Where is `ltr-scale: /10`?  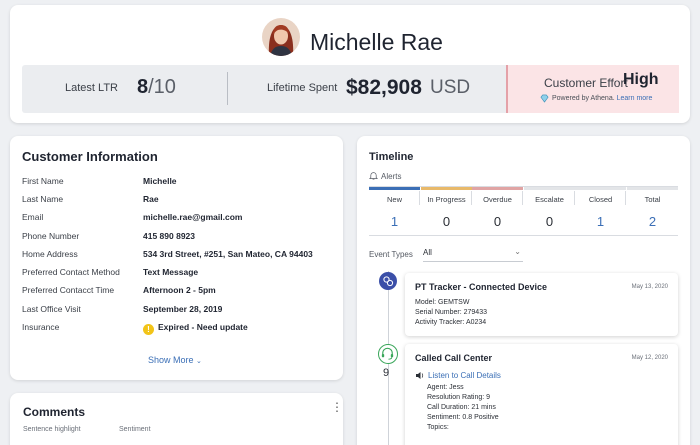
ltr-scale: /10 is located at coordinates (162, 87).